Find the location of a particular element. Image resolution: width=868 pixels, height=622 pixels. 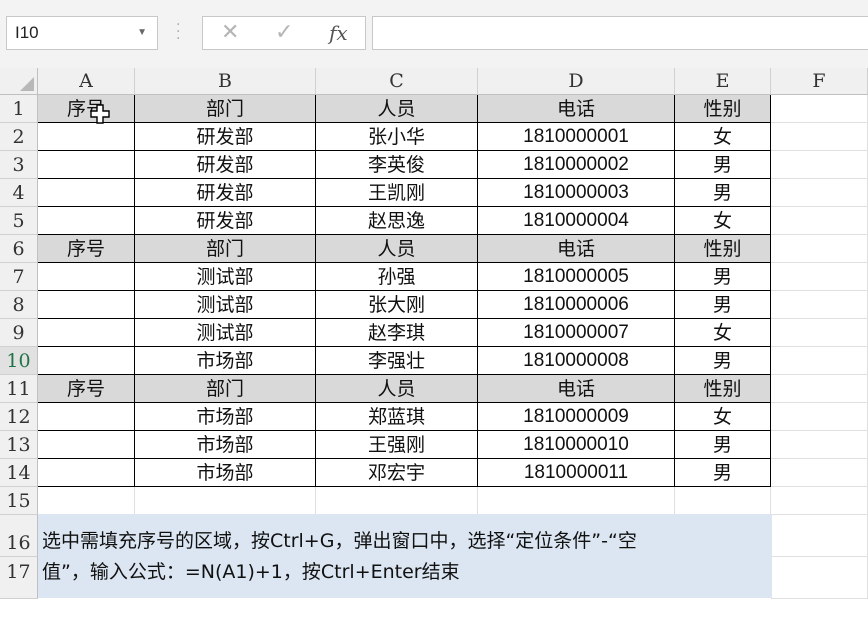

cell-b10: 市场部 is located at coordinates (225, 361).